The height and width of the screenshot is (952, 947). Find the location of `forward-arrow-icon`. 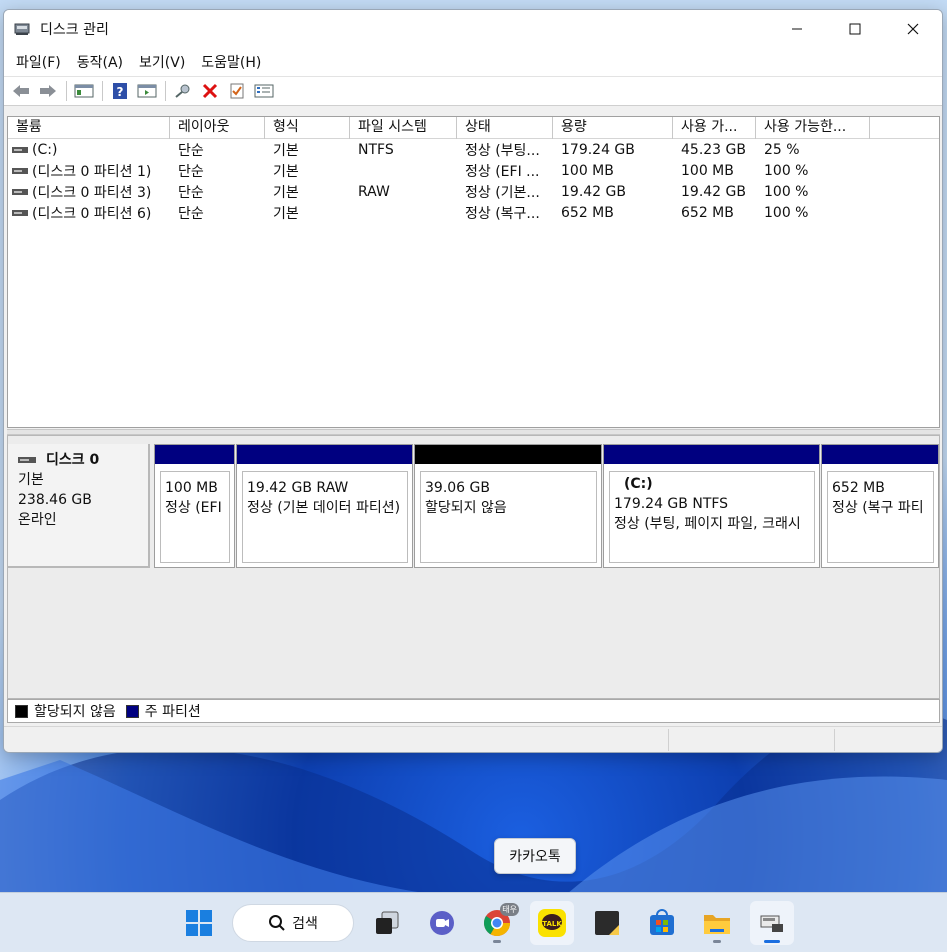

forward-arrow-icon is located at coordinates (48, 91).